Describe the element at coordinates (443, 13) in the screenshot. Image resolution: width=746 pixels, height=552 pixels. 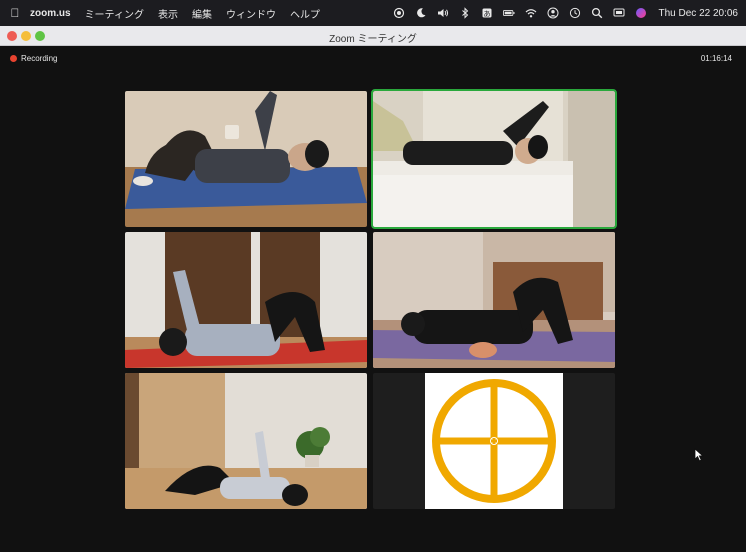
I see `volume-icon` at that location.